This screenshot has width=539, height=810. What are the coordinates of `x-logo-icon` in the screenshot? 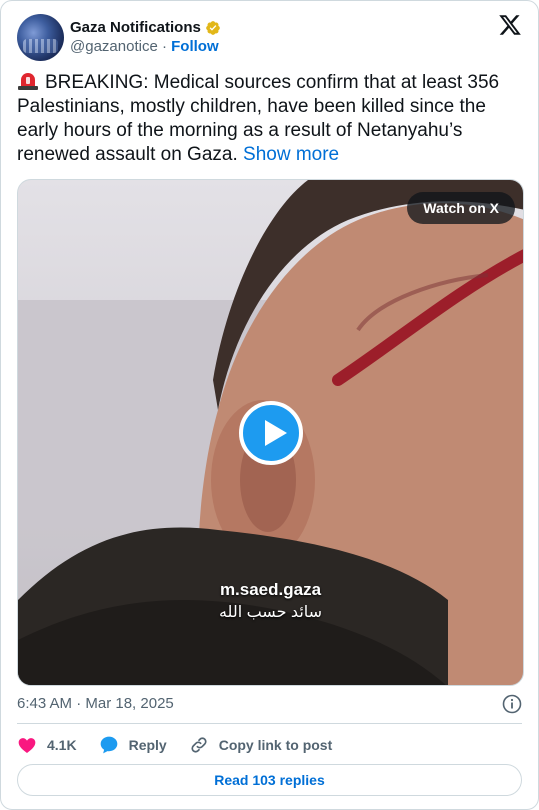 It's located at (510, 25).